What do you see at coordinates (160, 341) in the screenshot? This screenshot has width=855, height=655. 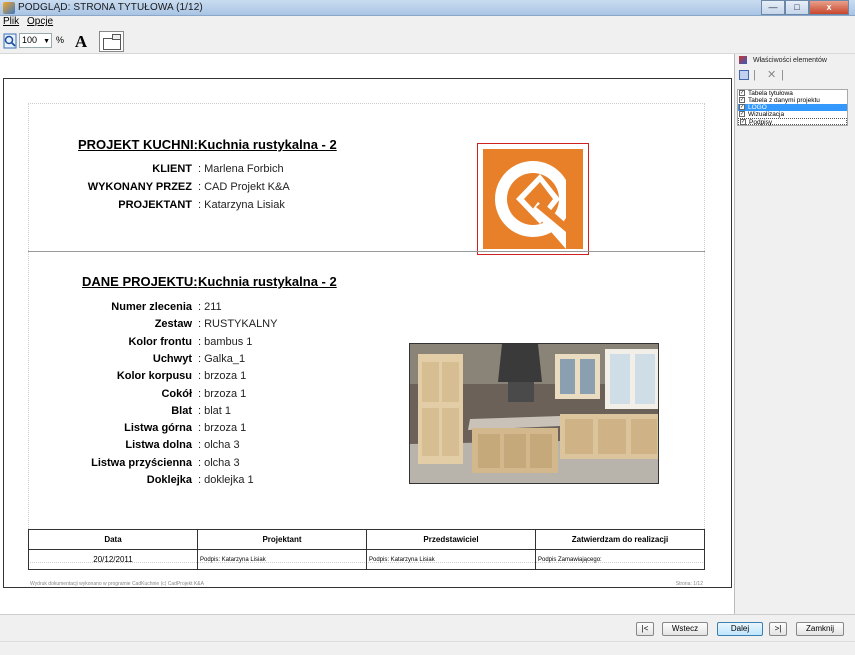 I see `data-row-label: Kolor frontu` at bounding box center [160, 341].